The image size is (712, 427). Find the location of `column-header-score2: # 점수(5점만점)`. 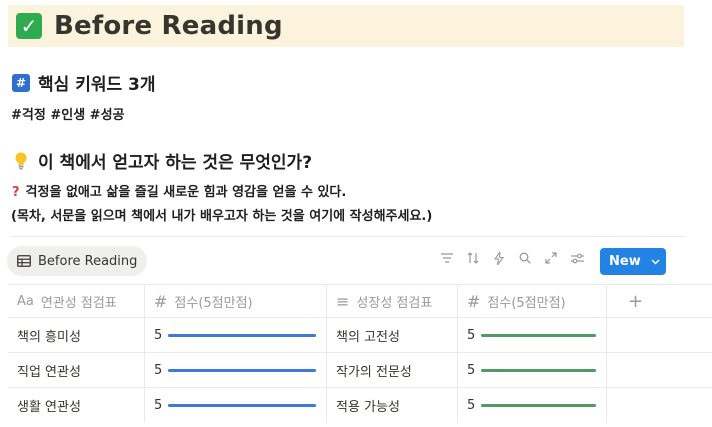

column-header-score2: # 점수(5점만점) is located at coordinates (532, 301).